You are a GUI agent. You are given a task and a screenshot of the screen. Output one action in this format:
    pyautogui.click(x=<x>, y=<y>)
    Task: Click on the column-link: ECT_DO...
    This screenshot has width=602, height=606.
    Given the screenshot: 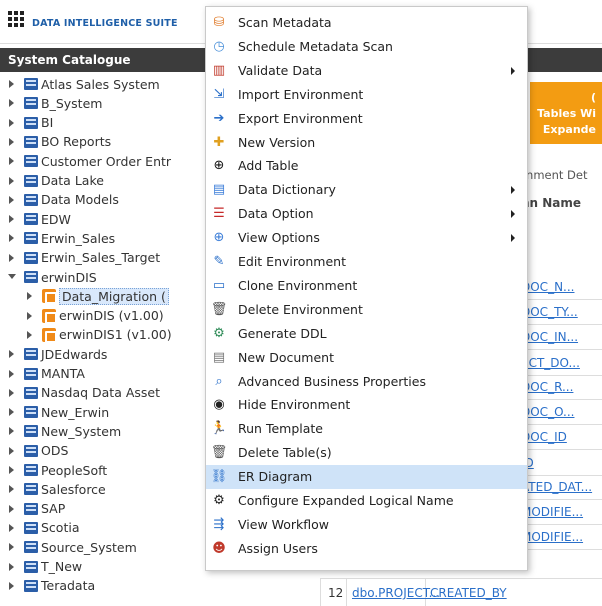 What is the action you would take?
    pyautogui.click(x=550, y=363)
    